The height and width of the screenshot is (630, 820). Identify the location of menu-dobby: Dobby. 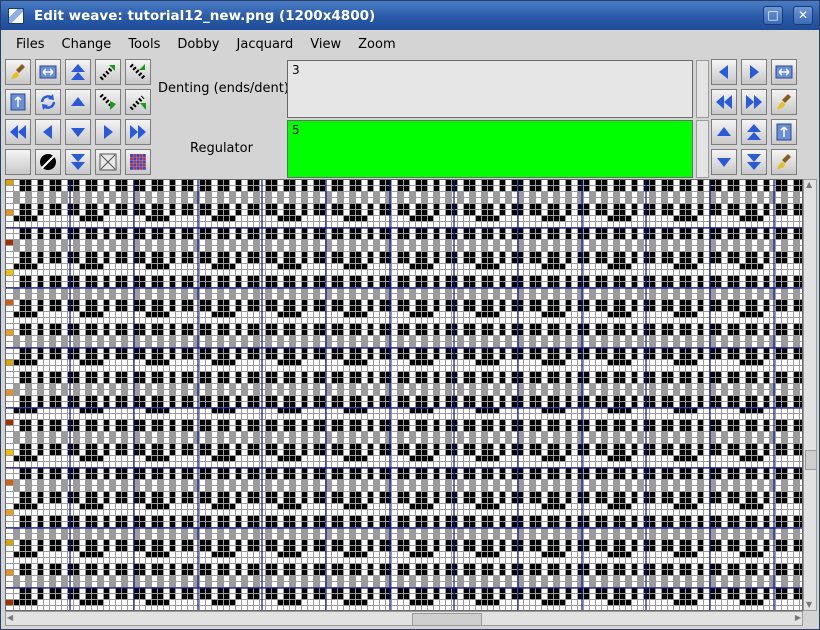
(195, 44).